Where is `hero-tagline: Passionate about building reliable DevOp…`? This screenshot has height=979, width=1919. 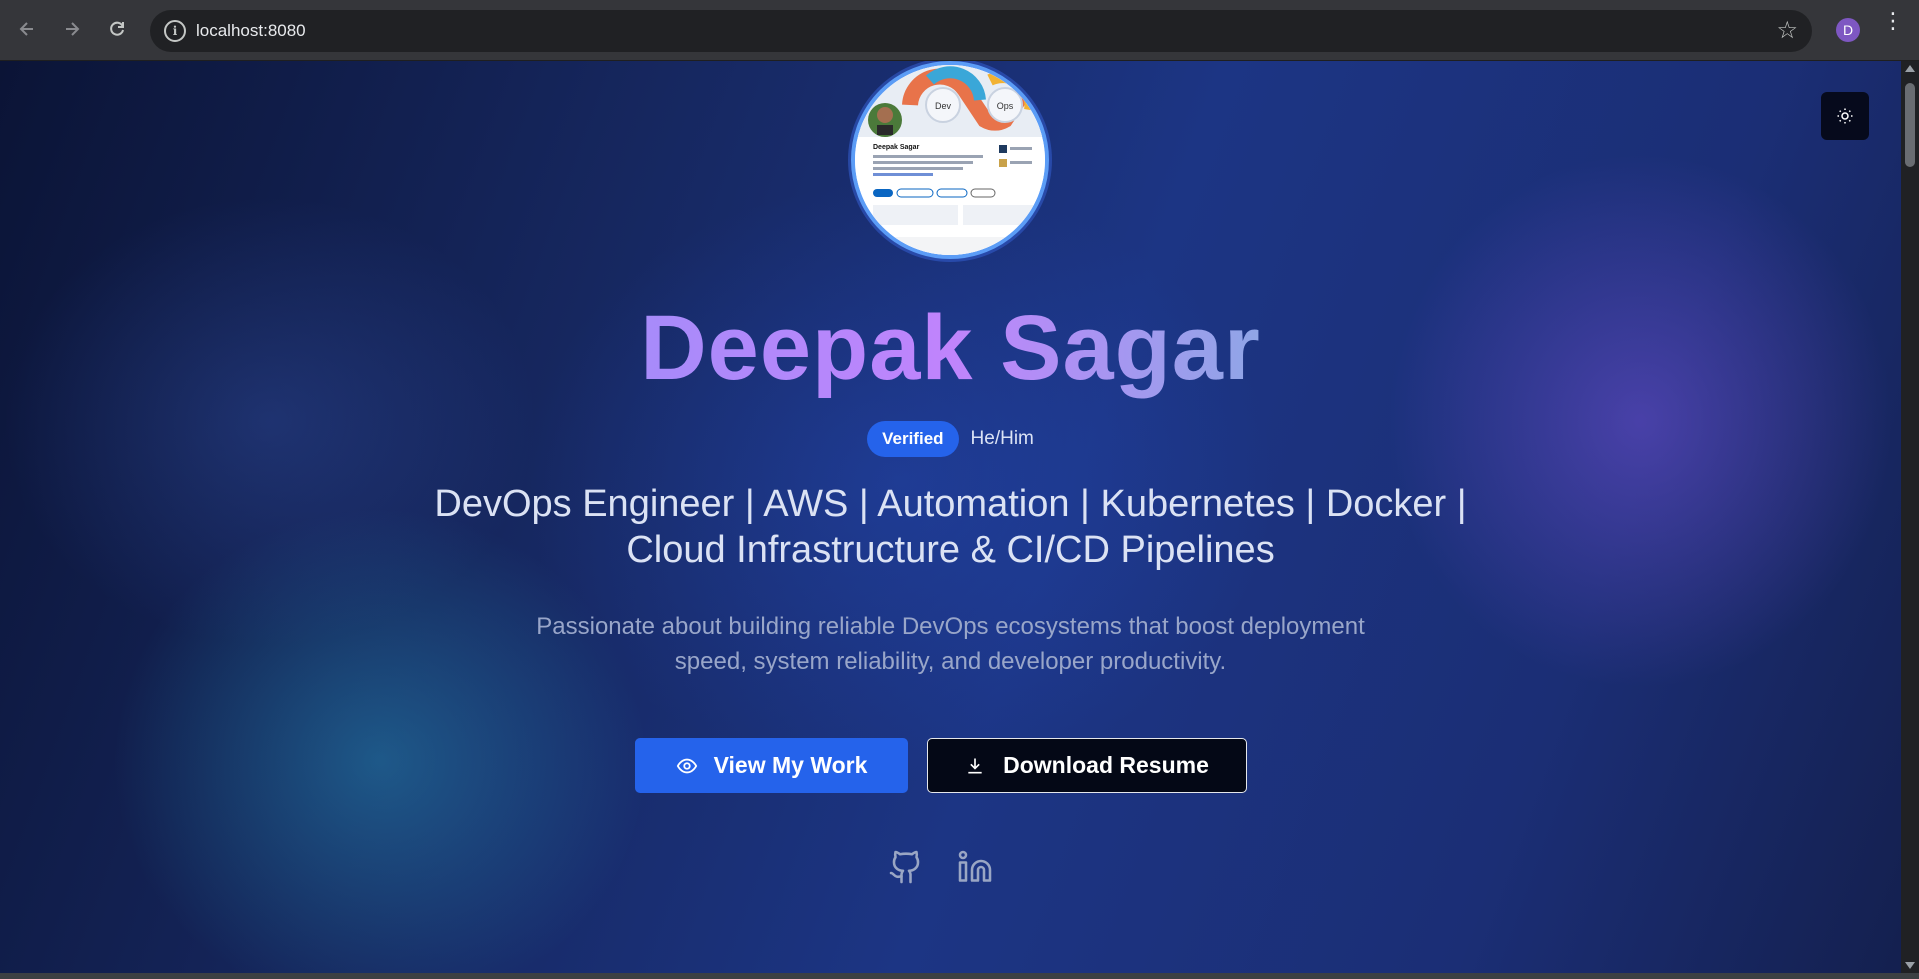 hero-tagline: Passionate about building reliable DevOp… is located at coordinates (950, 644).